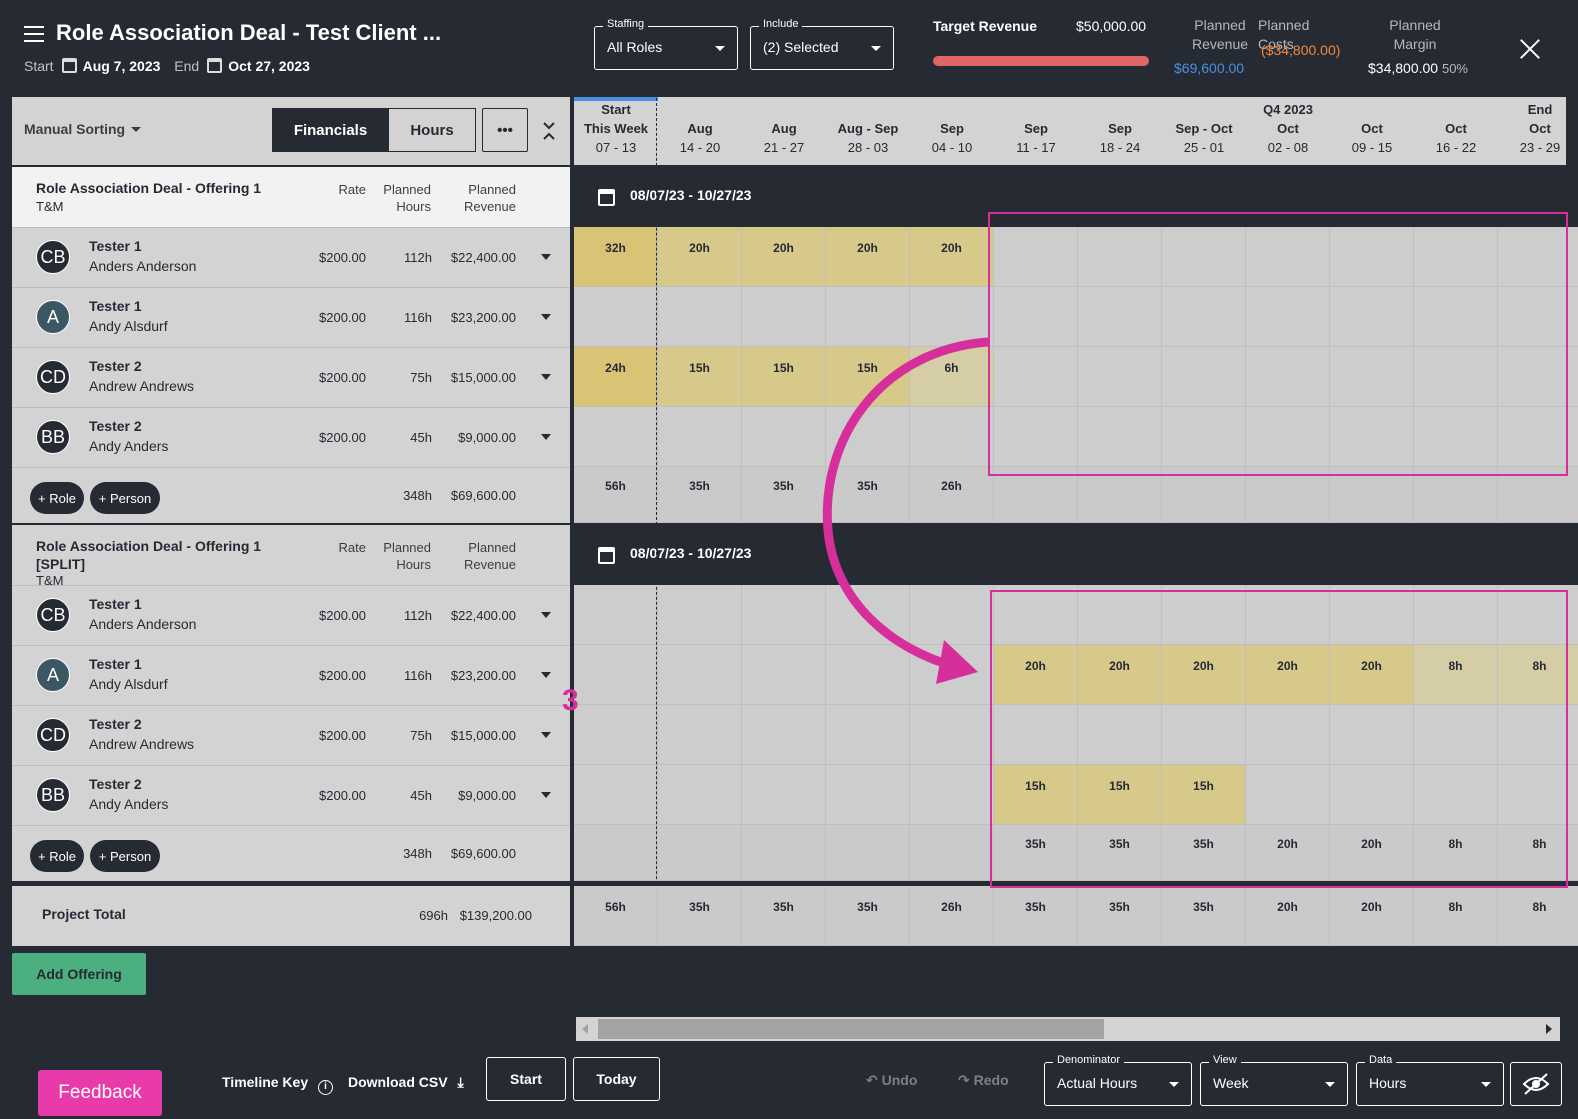 This screenshot has height=1119, width=1578. Describe the element at coordinates (269, 66) in the screenshot. I see `end-date: Oct 27, 2023` at that location.